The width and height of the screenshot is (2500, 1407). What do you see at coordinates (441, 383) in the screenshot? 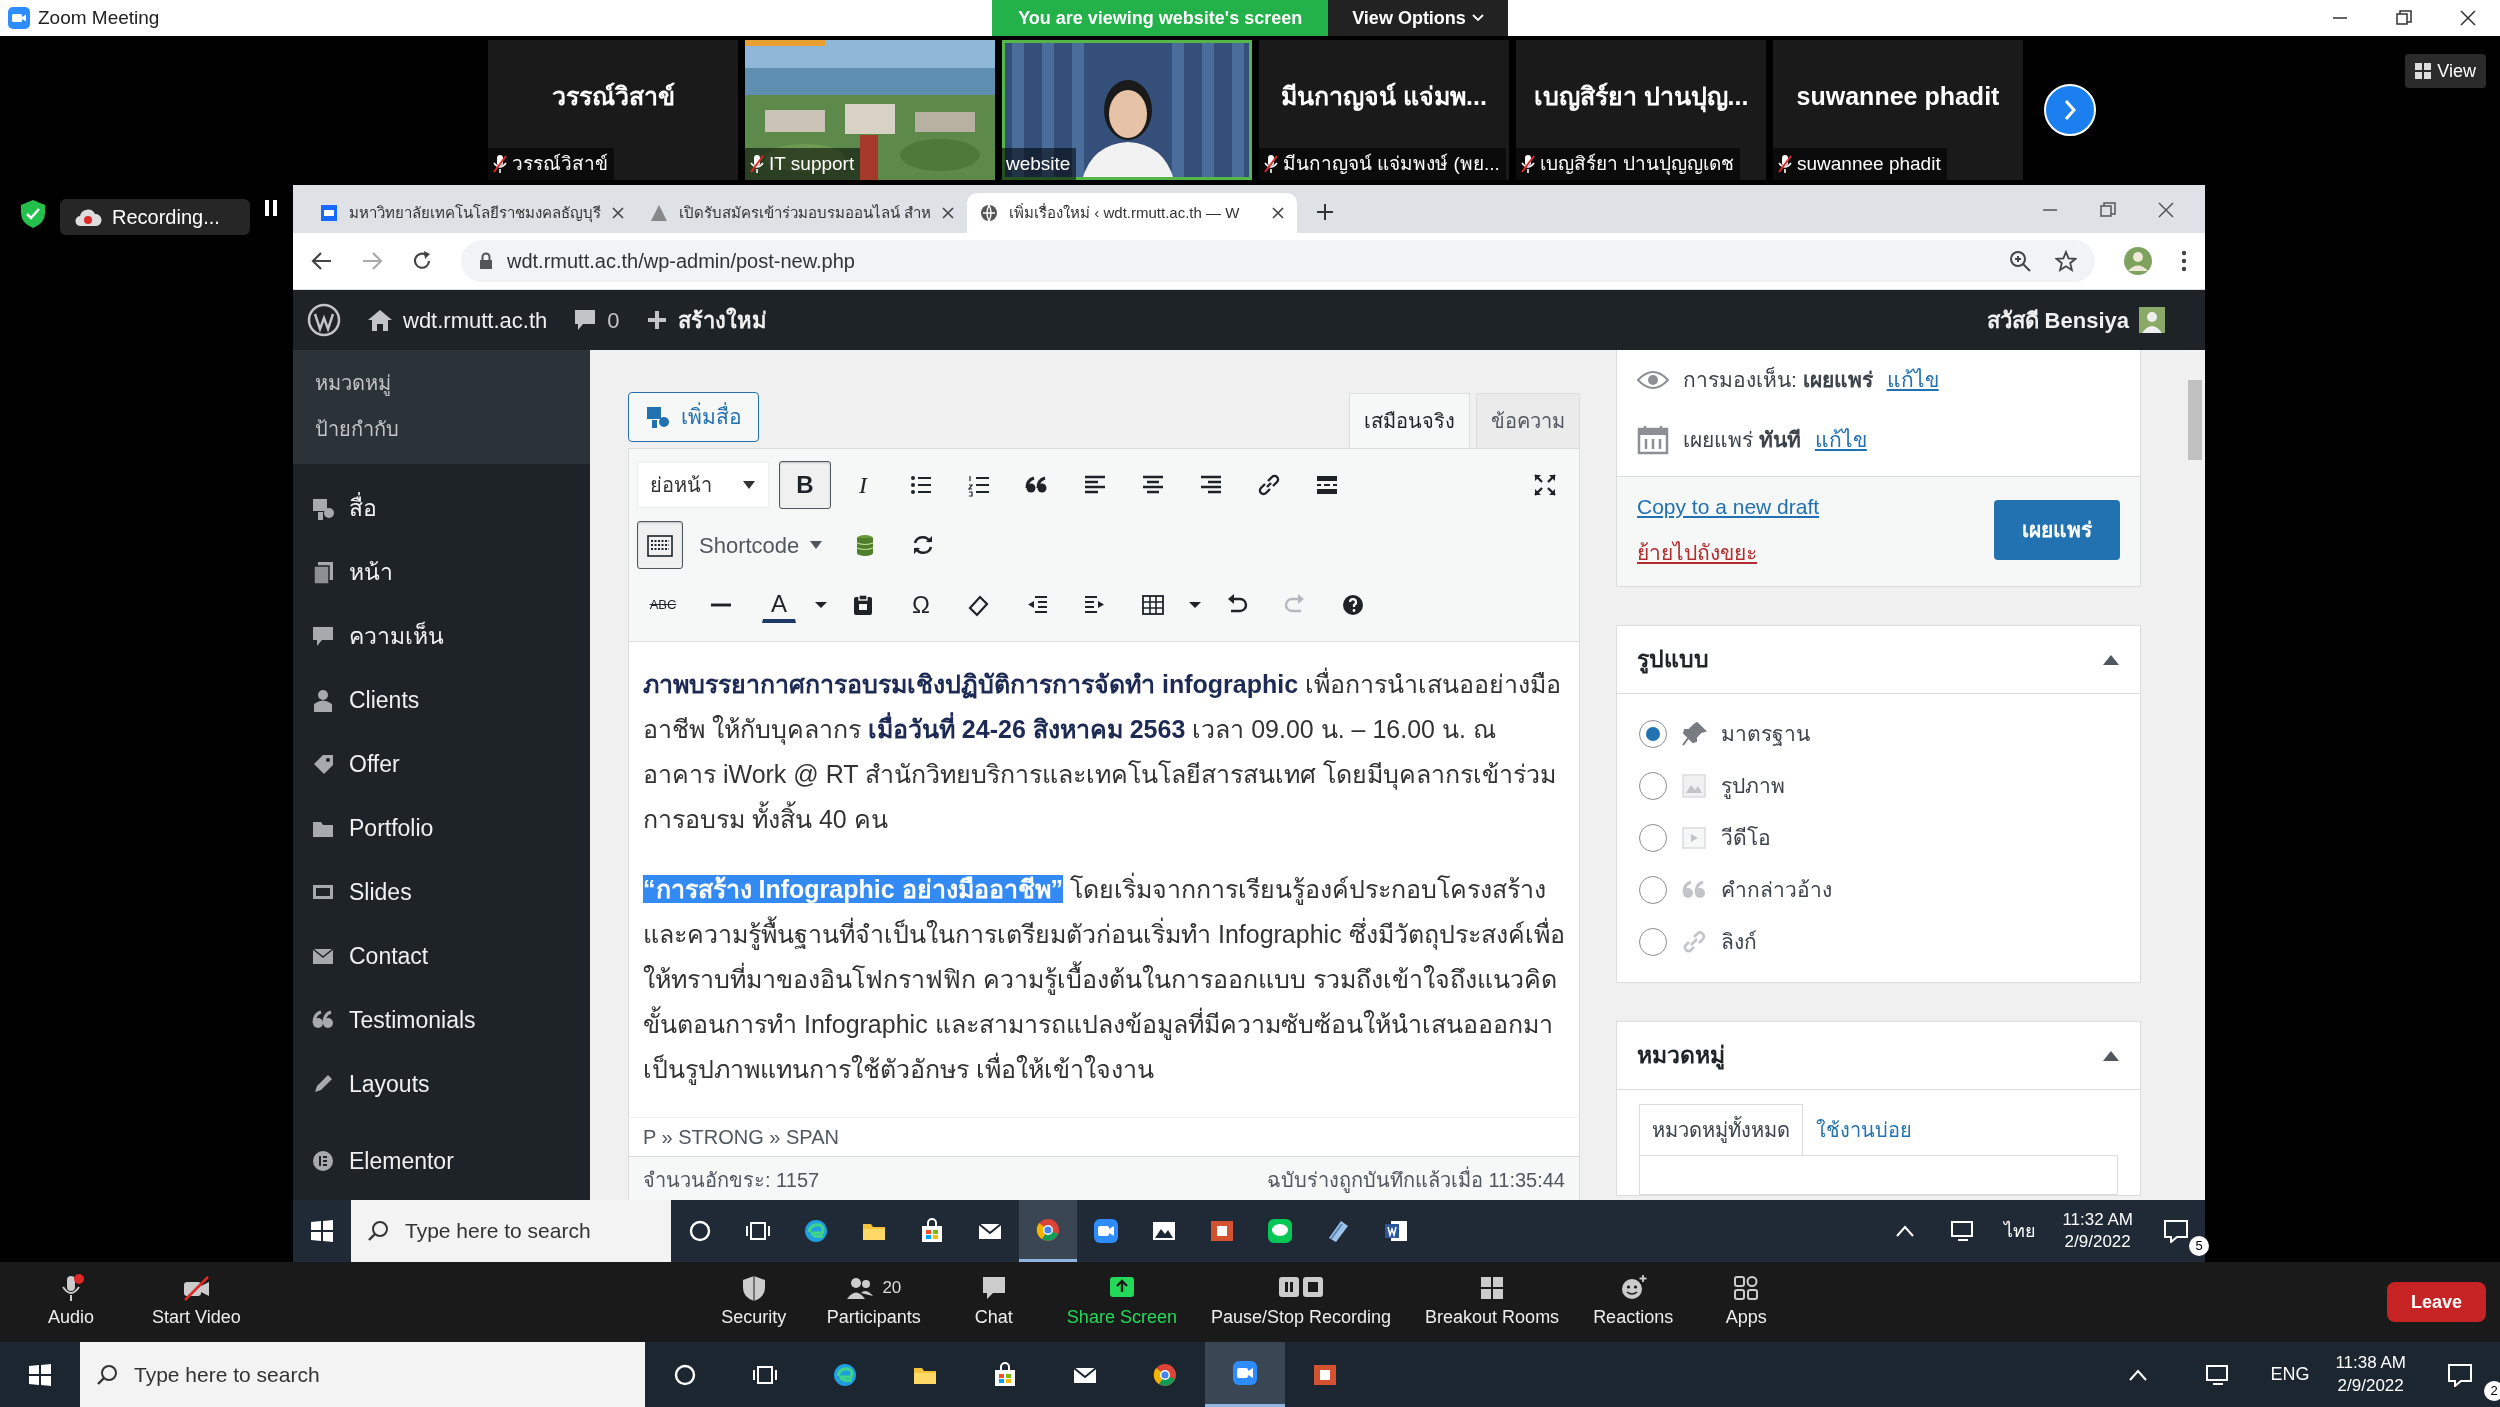
I see `submenu-item: หมวดหมู่` at bounding box center [441, 383].